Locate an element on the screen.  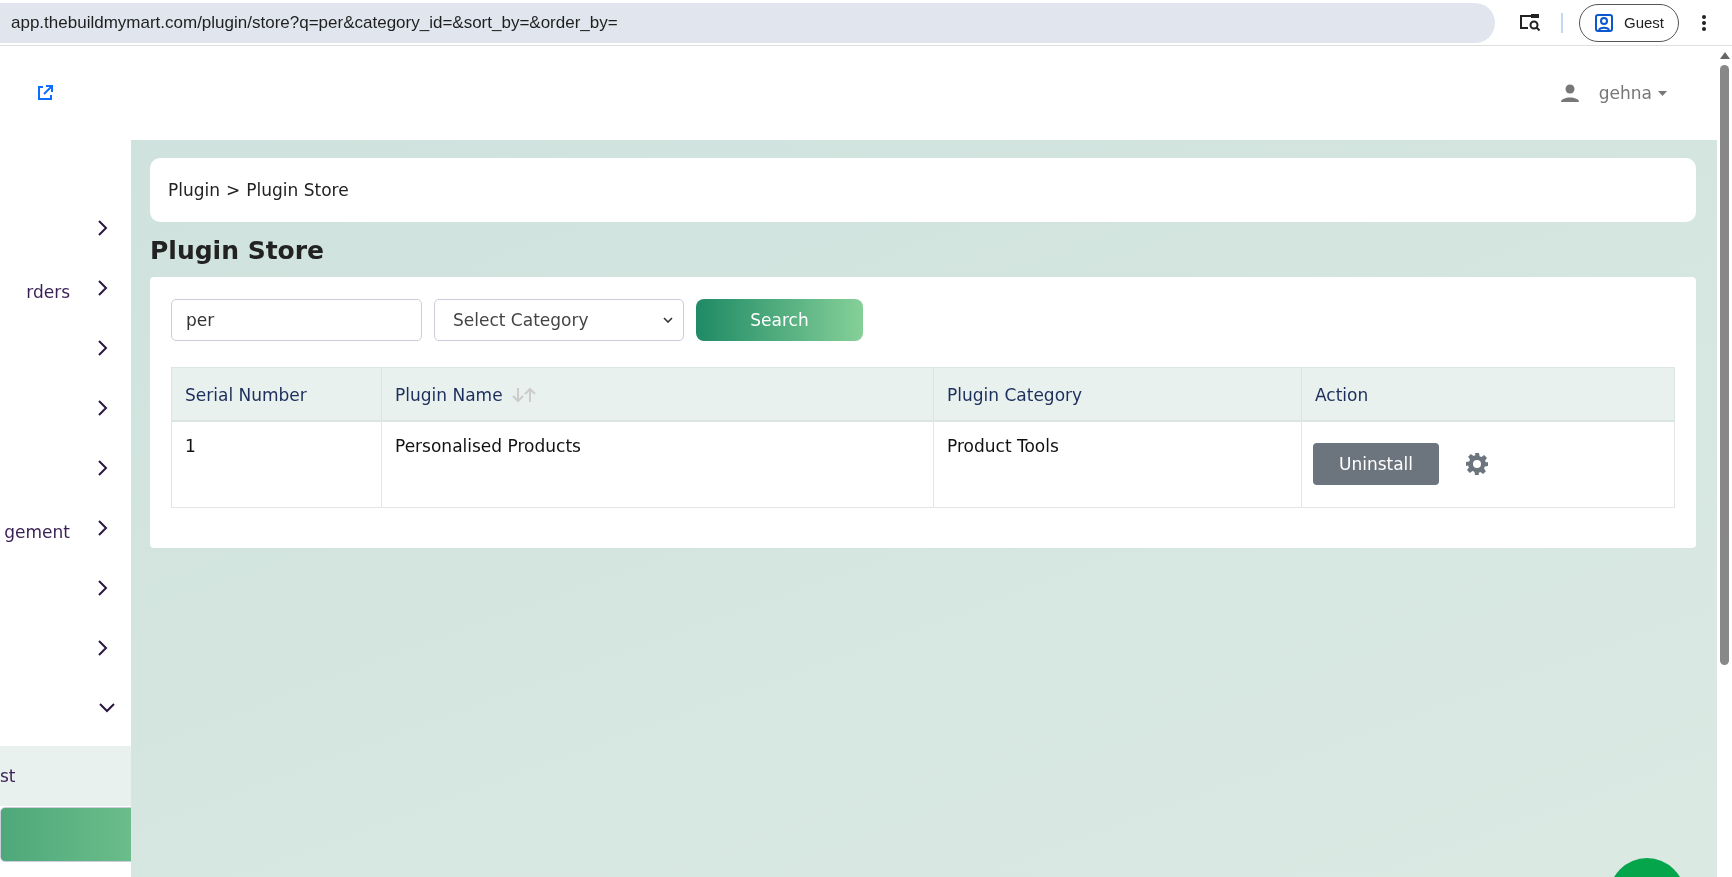
profile-button: Guest is located at coordinates (1629, 22).